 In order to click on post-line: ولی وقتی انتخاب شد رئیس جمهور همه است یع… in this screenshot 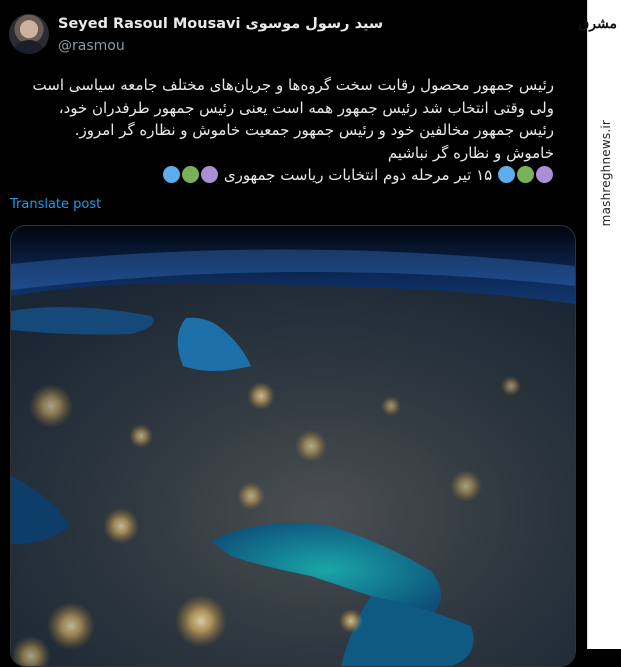, I will do `click(306, 107)`.